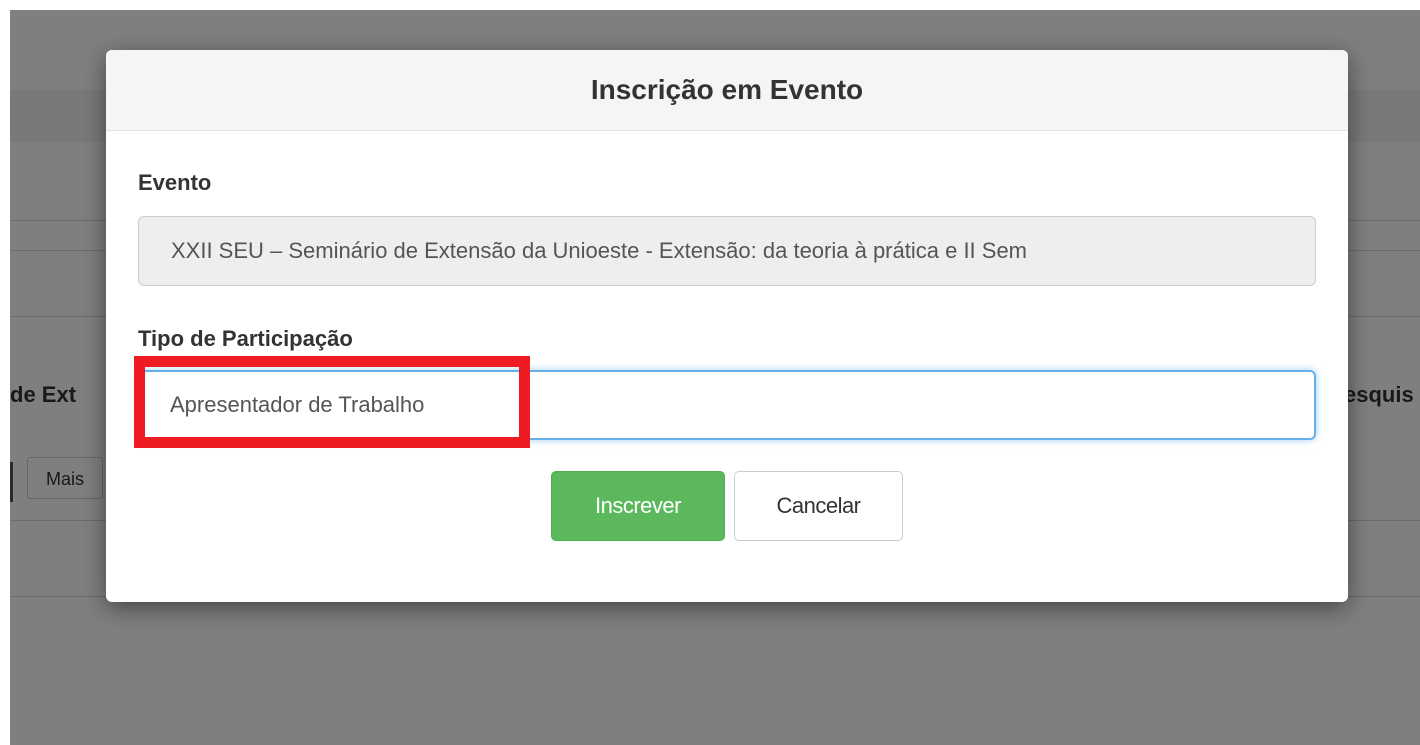 Image resolution: width=1420 pixels, height=745 pixels. I want to click on cancelar-button: Cancelar, so click(818, 506).